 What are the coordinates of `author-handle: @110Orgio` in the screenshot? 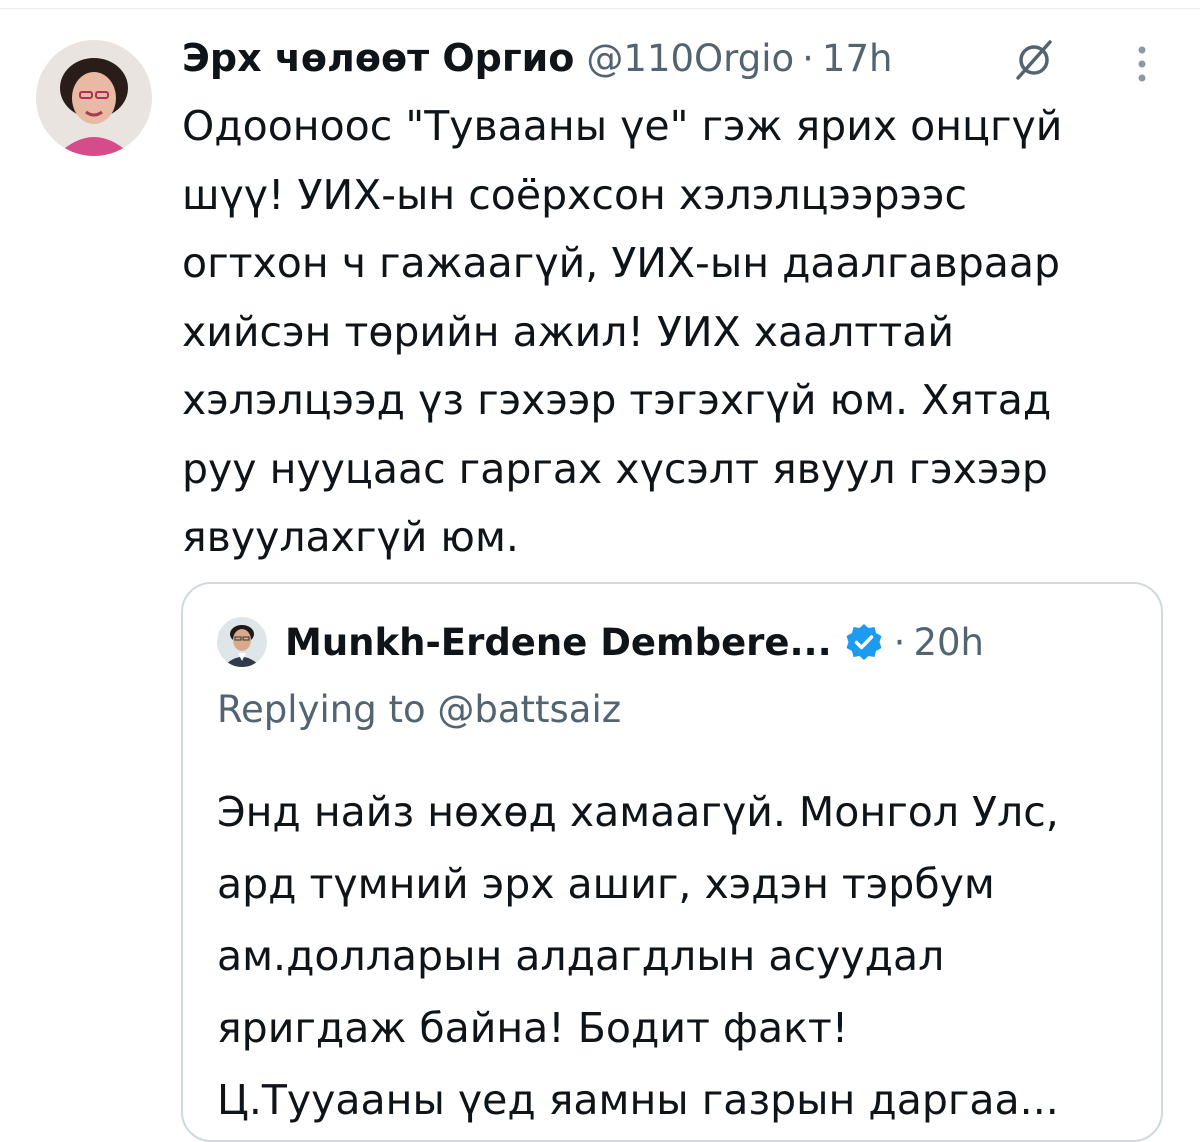 It's located at (690, 58).